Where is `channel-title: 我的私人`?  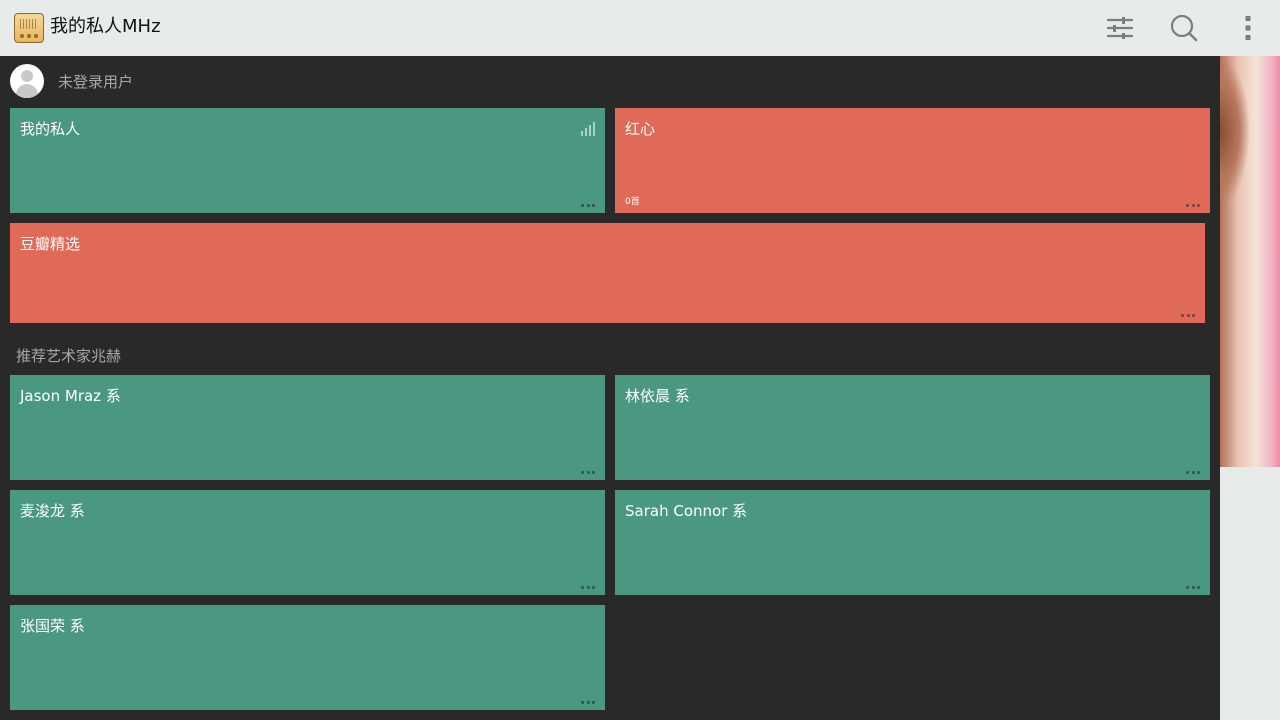 channel-title: 我的私人 is located at coordinates (50, 129).